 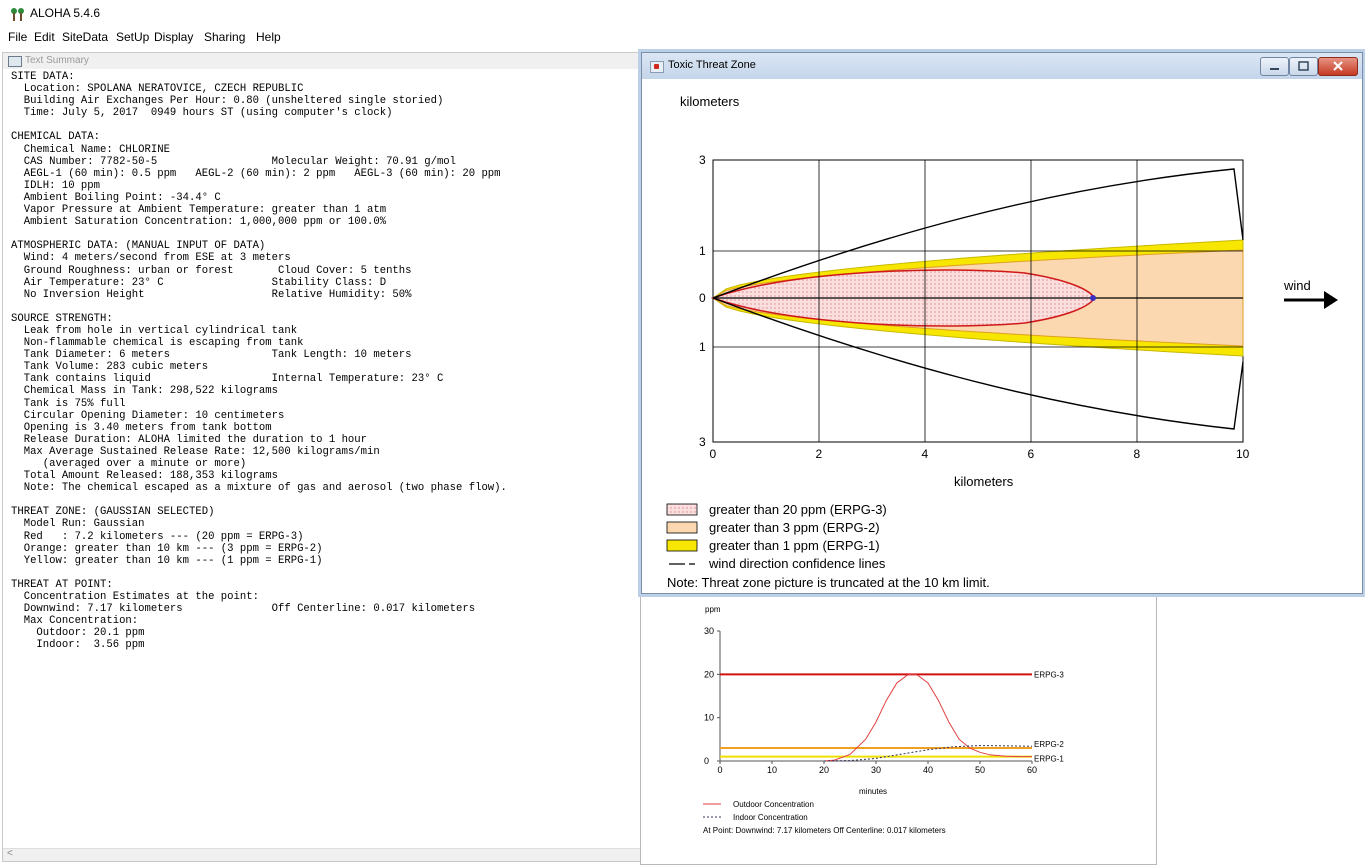 I want to click on close-icon, so click(x=1338, y=66).